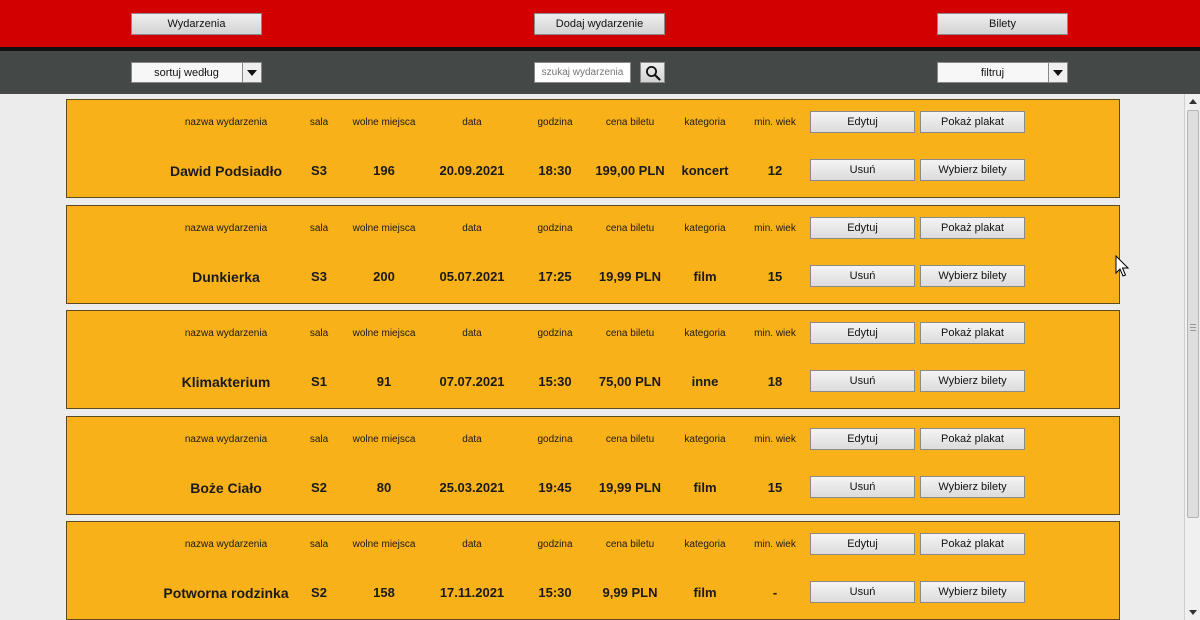  What do you see at coordinates (384, 487) in the screenshot?
I see `event-seats: 80` at bounding box center [384, 487].